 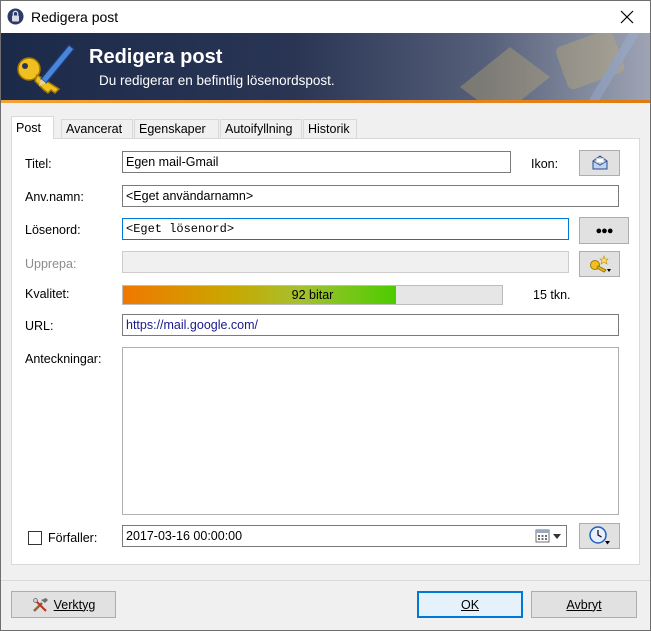 I want to click on banner-accent-line, so click(x=325, y=101).